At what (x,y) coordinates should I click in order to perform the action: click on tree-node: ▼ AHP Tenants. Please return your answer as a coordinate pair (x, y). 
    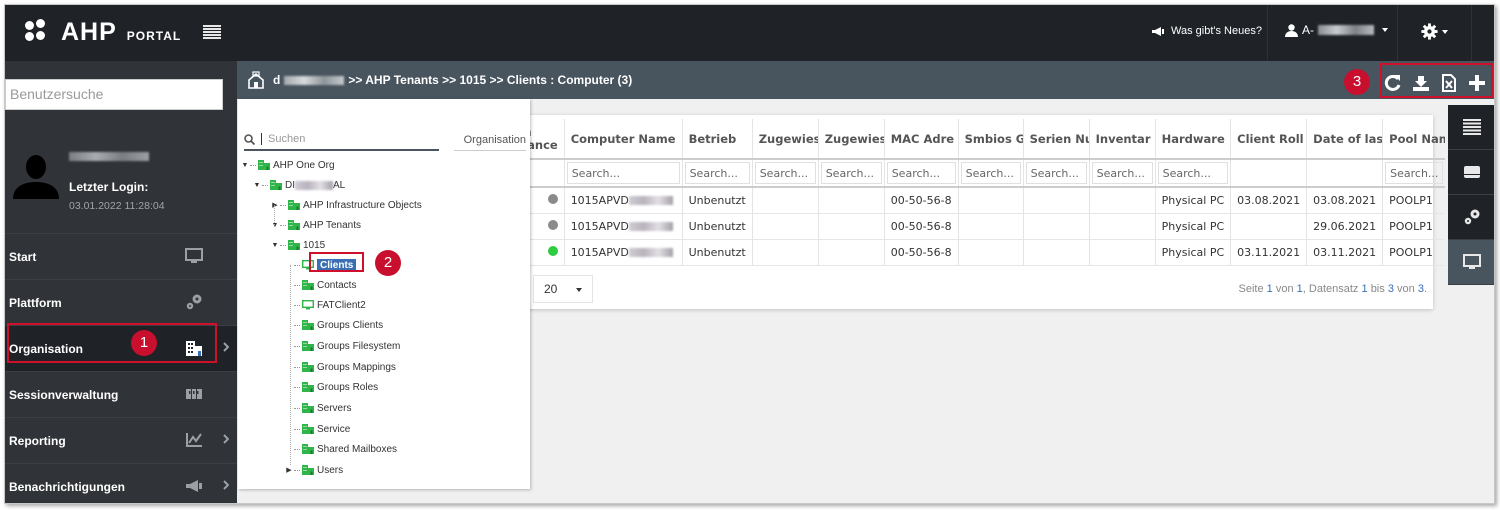
    Looking at the image, I should click on (315, 225).